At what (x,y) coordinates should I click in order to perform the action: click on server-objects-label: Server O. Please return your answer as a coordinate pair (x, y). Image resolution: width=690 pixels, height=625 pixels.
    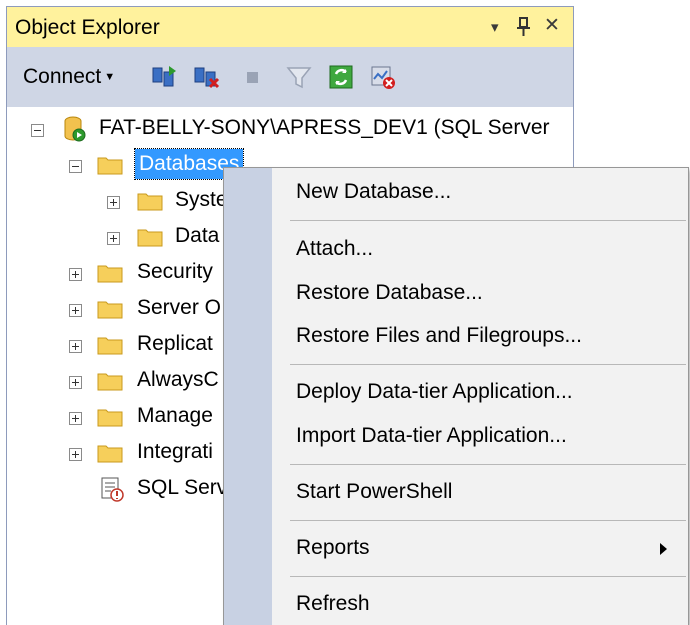
    Looking at the image, I should click on (179, 307).